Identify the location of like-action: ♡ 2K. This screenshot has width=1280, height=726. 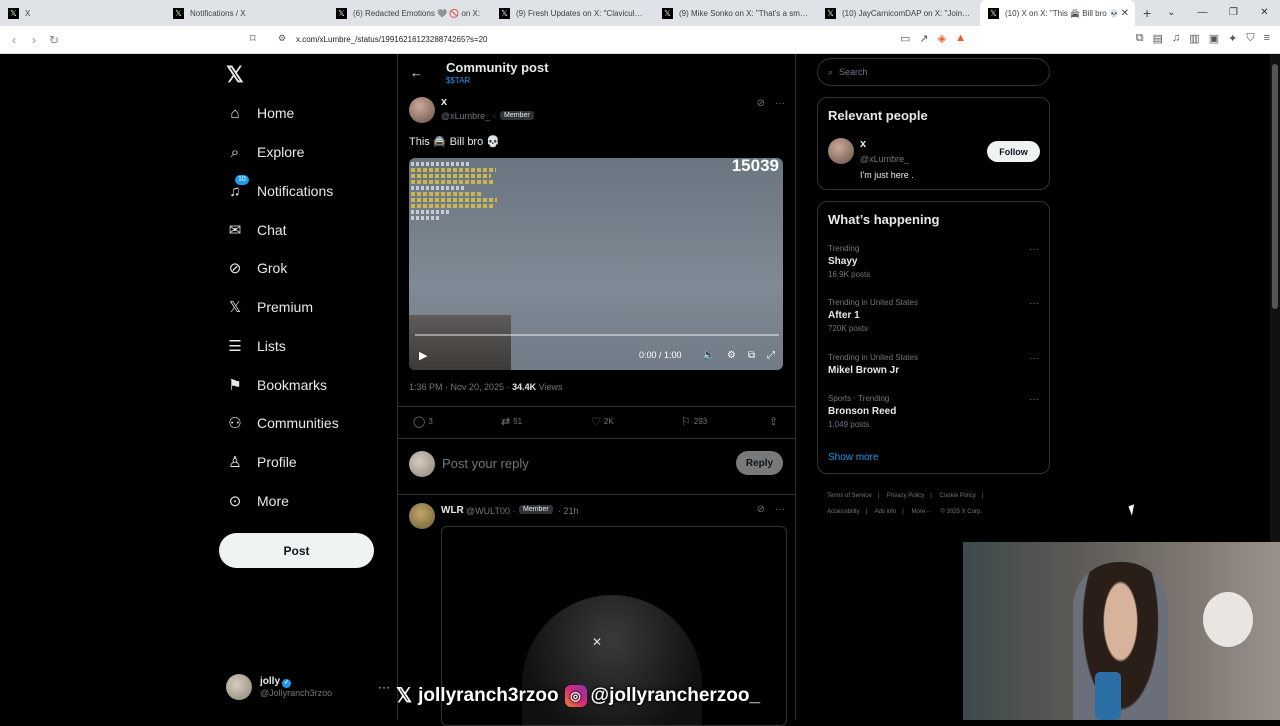
(602, 421).